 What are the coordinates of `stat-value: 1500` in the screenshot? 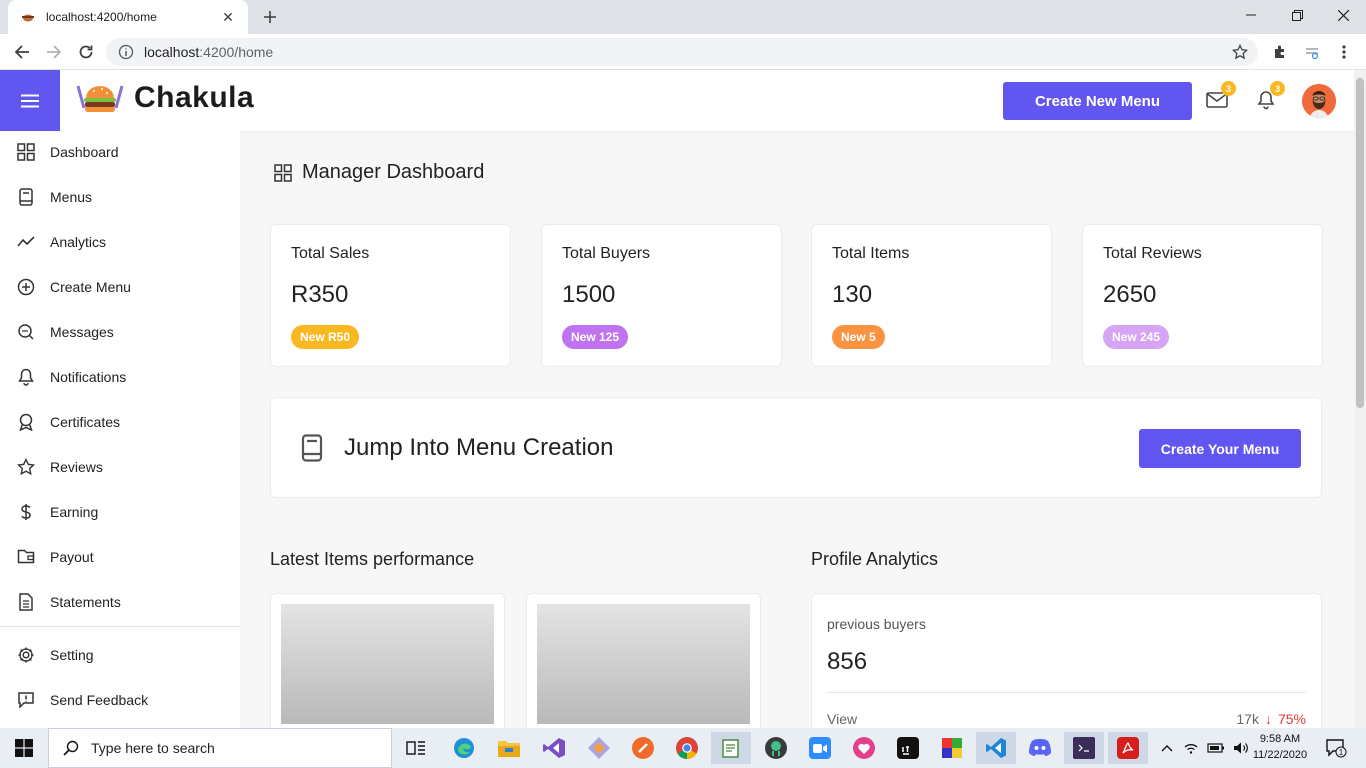 It's located at (589, 294).